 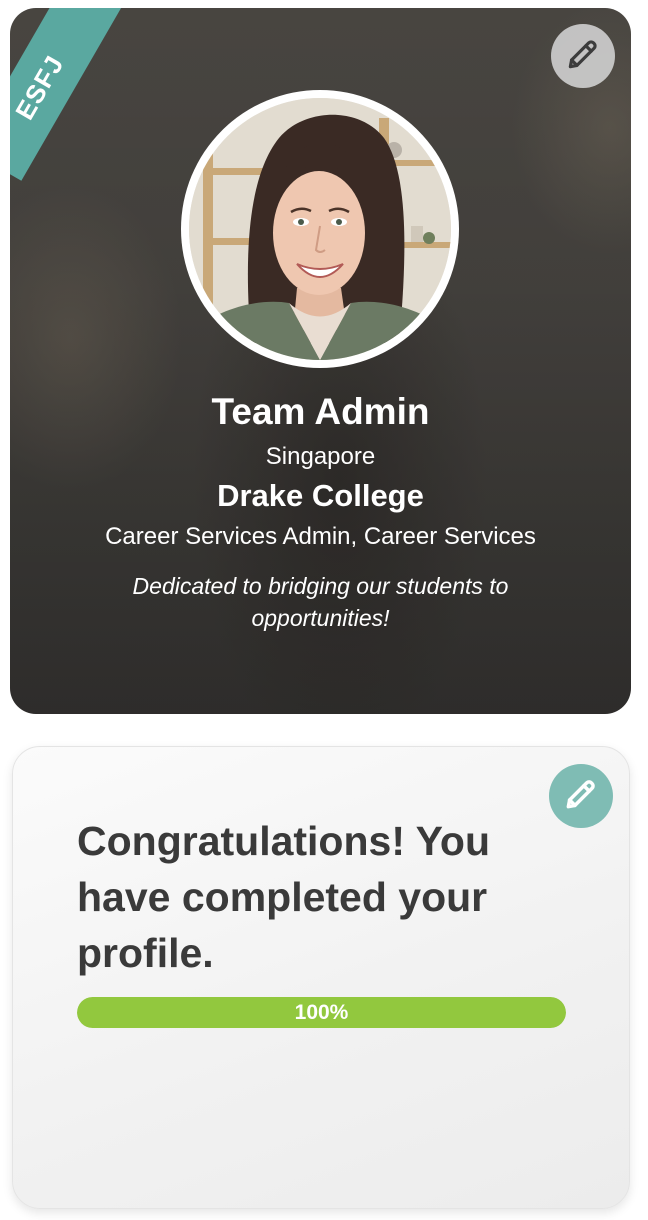 I want to click on profile-progress-bar: 100%, so click(x=321, y=1012).